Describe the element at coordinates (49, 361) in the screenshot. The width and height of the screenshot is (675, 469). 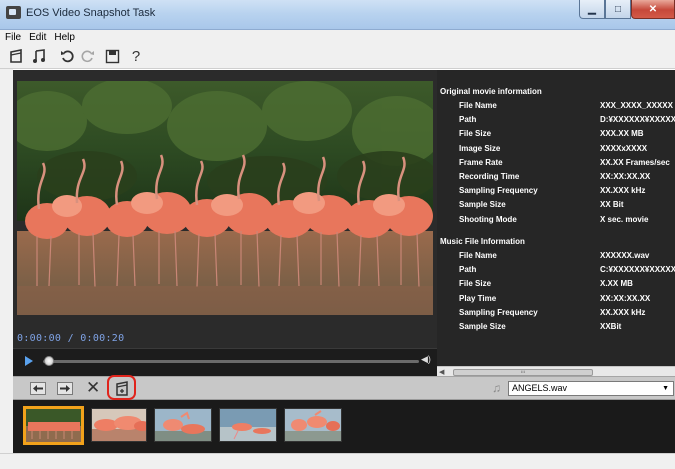
I see `seek-slider-handle` at that location.